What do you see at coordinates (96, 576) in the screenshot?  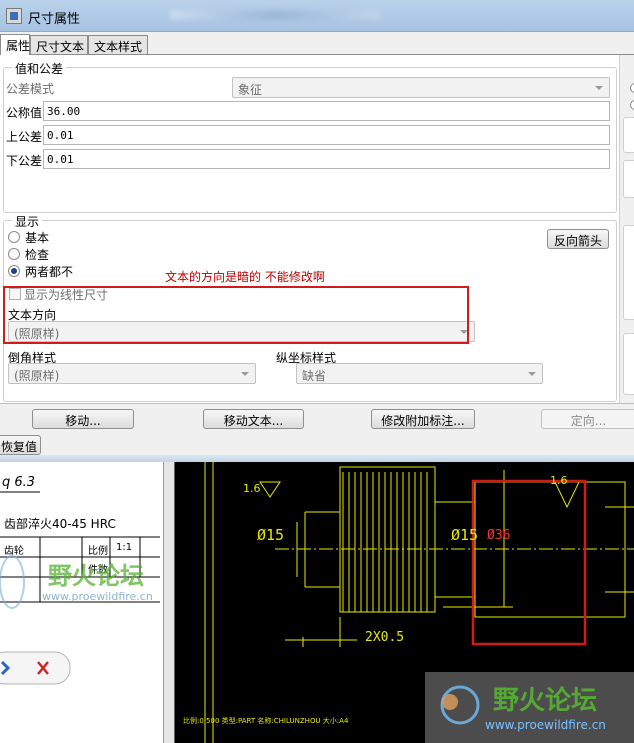 I see `watermark-text: 野火论坛` at bounding box center [96, 576].